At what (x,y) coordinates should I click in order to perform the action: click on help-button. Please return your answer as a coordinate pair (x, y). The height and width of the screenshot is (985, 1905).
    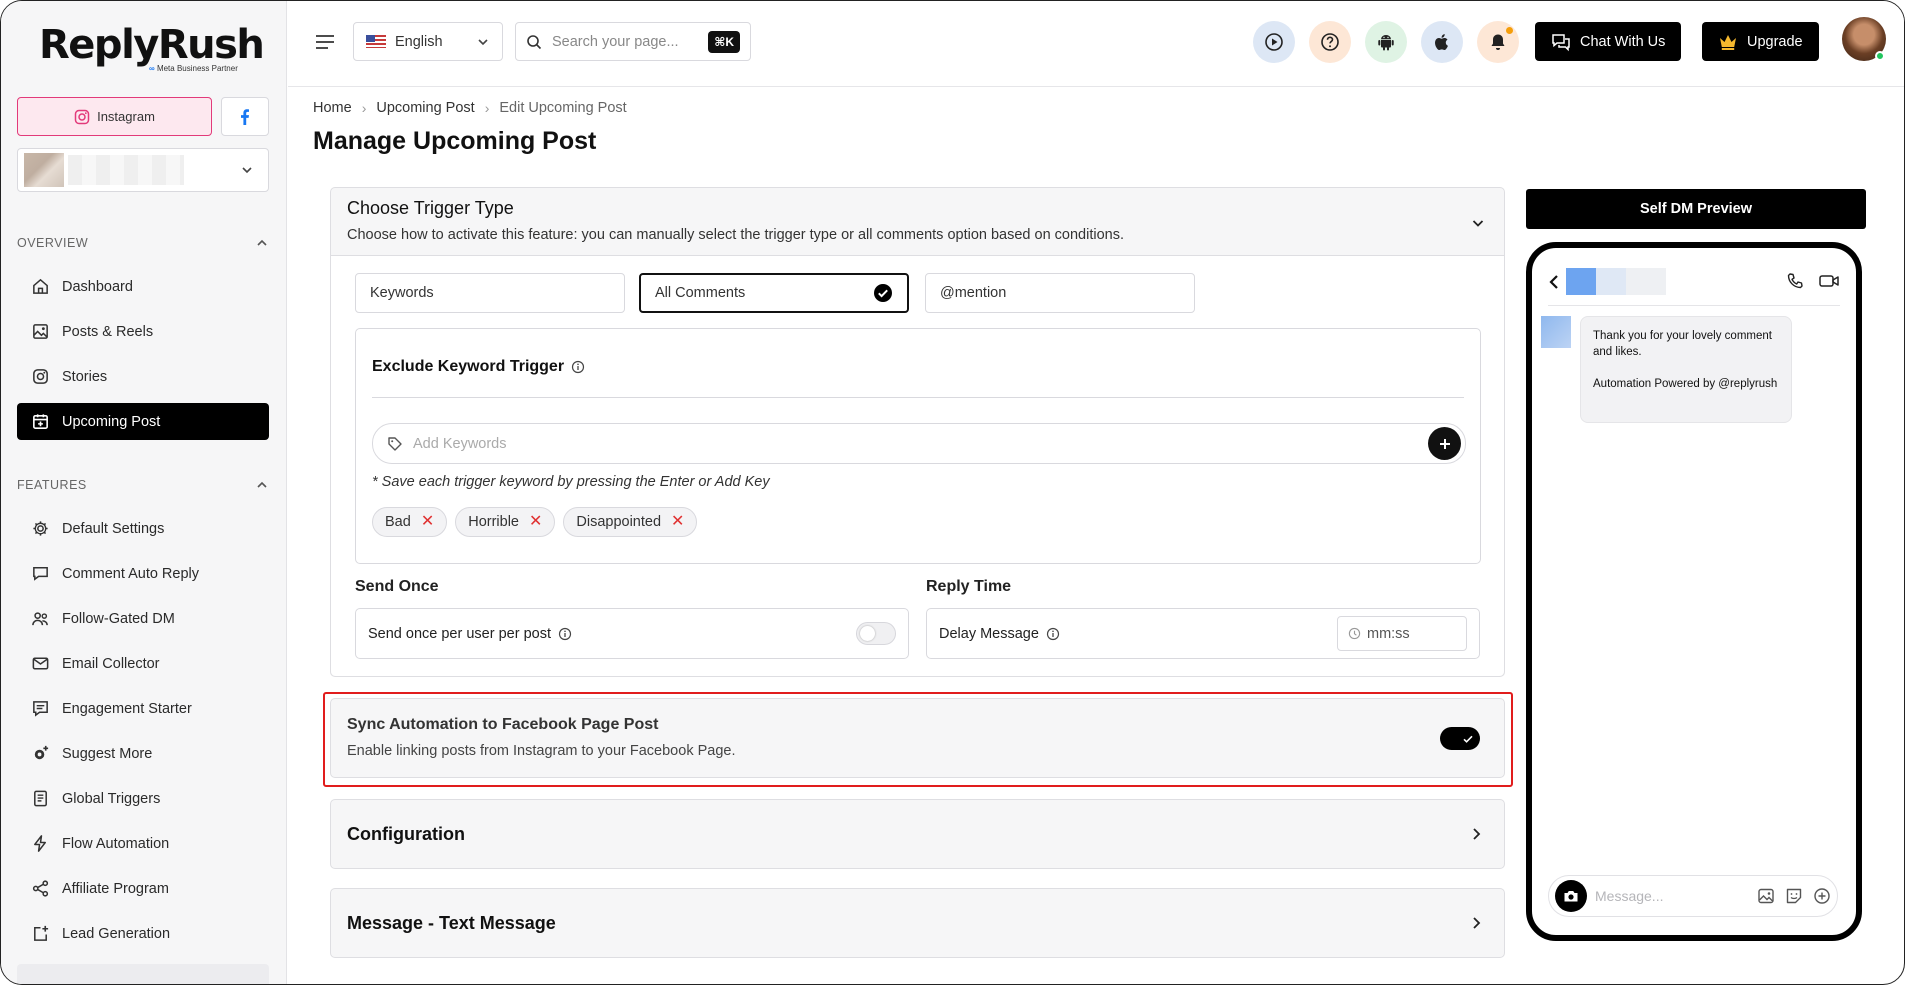
    Looking at the image, I should click on (1330, 42).